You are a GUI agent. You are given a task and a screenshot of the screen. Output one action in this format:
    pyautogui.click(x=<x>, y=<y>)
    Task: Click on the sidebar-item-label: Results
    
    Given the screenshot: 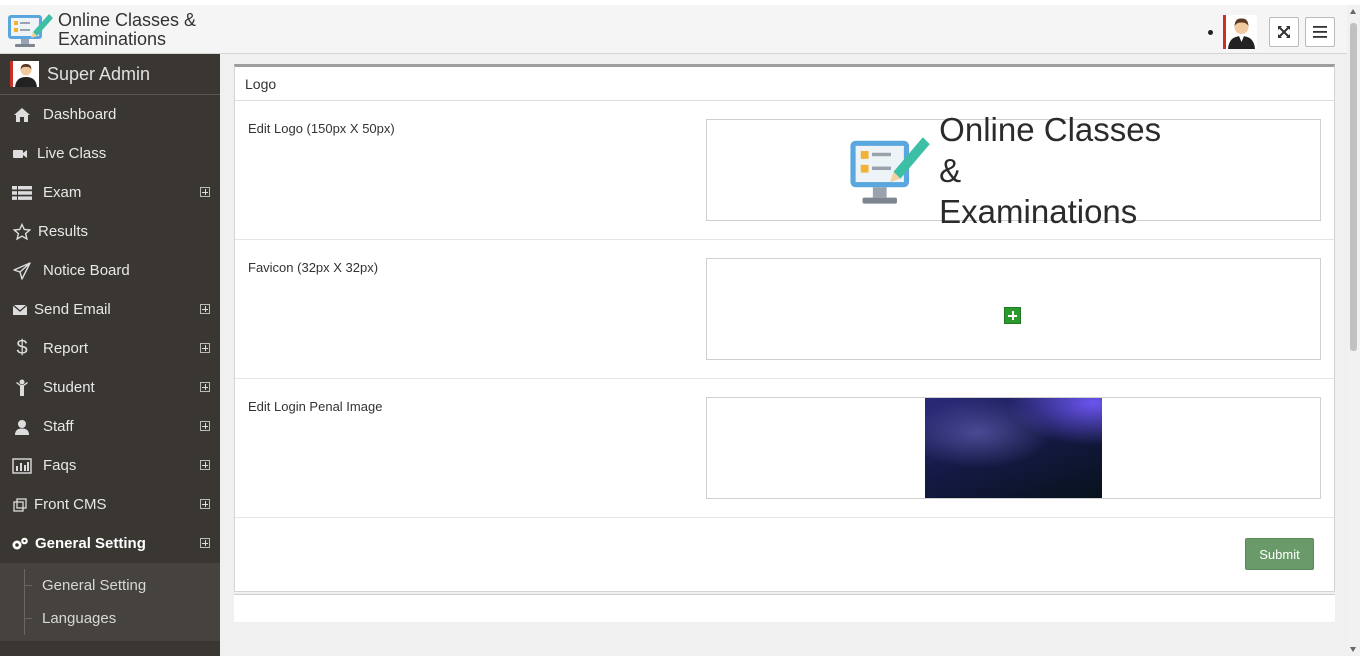 What is the action you would take?
    pyautogui.click(x=63, y=231)
    